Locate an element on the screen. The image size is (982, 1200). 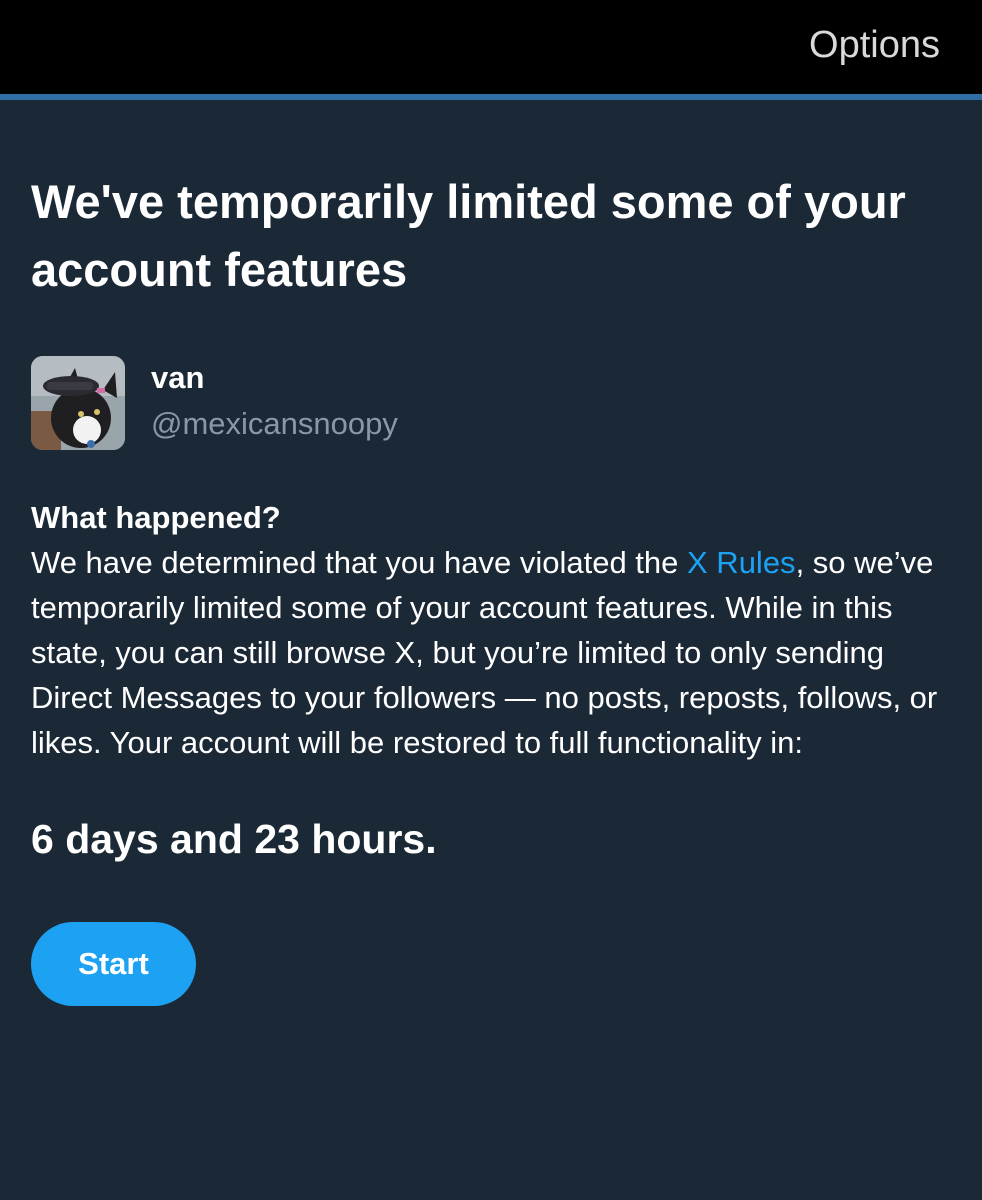
avatar is located at coordinates (78, 403).